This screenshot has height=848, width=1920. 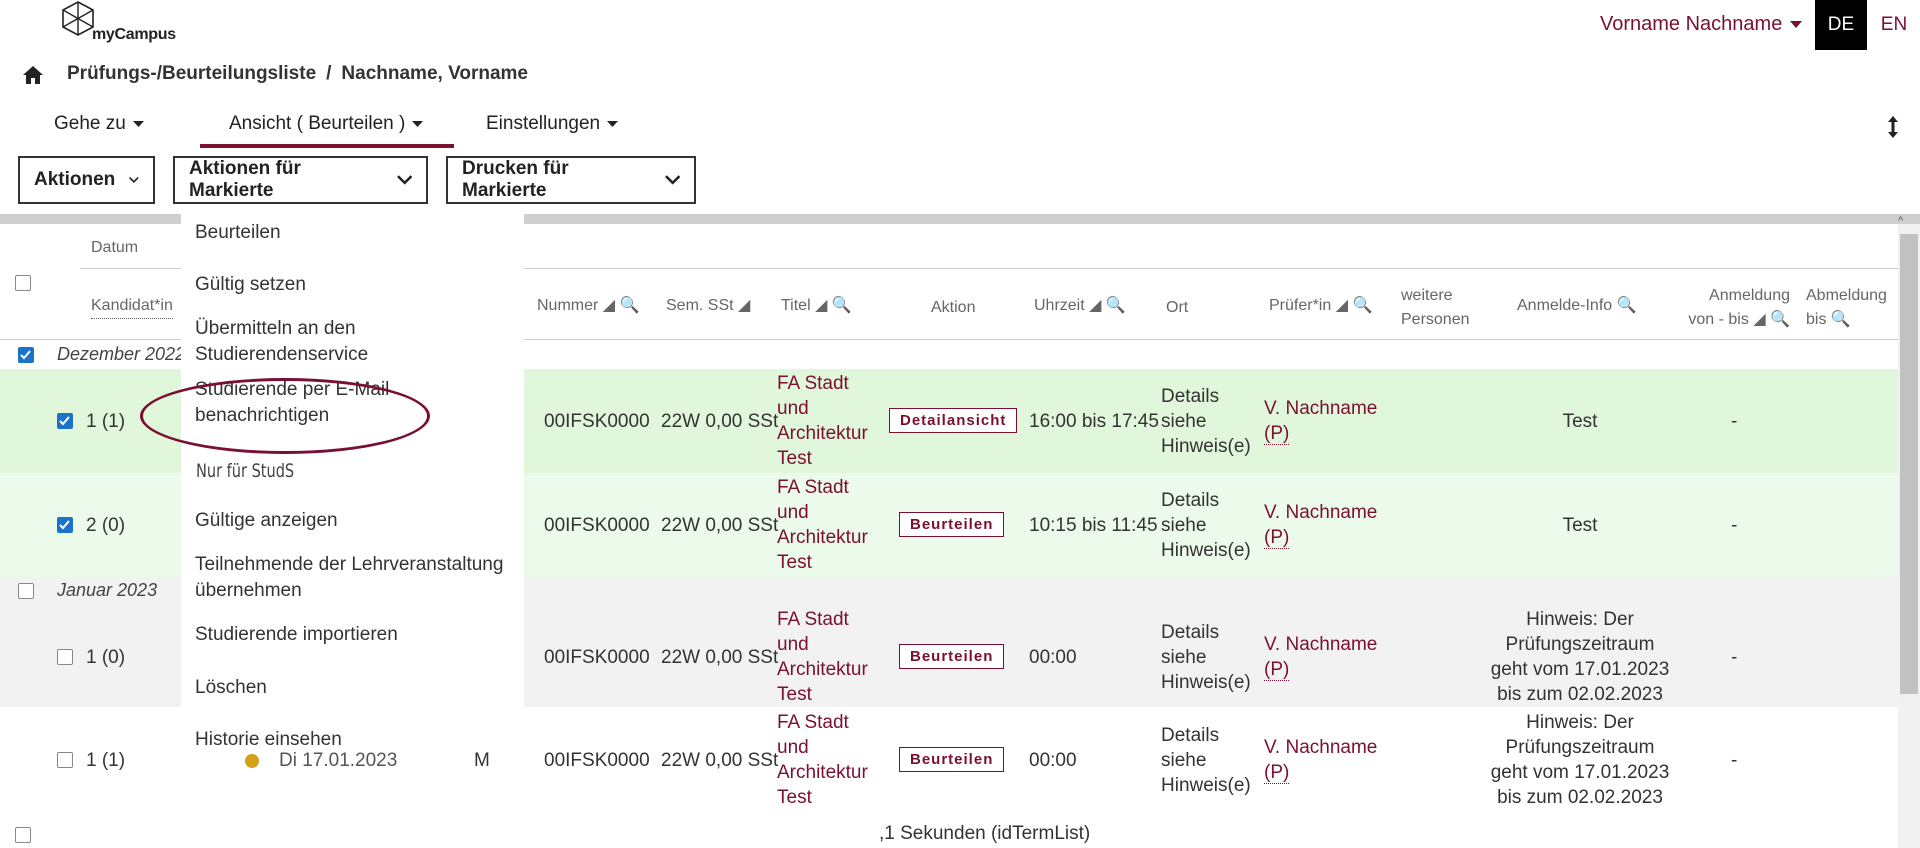 What do you see at coordinates (238, 233) in the screenshot?
I see `menu-item-beurteilen: Beurteilen` at bounding box center [238, 233].